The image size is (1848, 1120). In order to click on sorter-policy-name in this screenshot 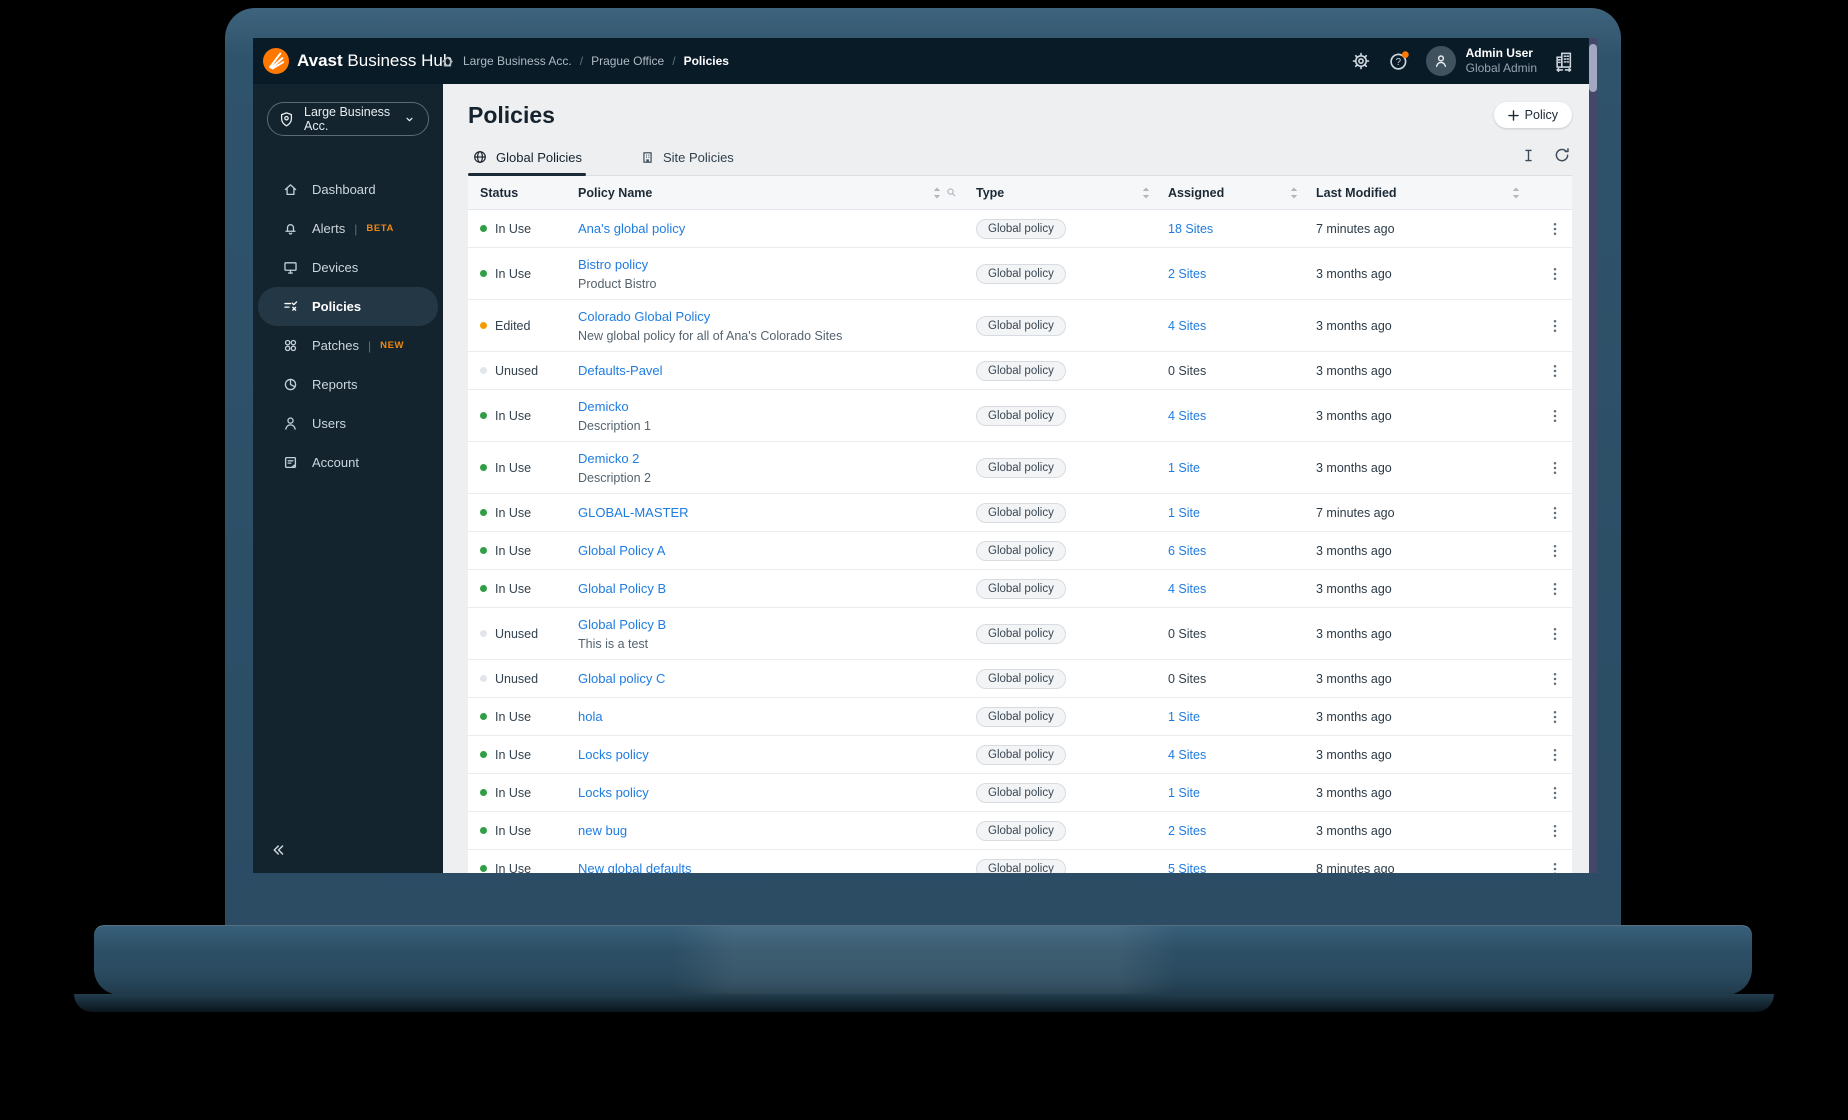, I will do `click(945, 192)`.